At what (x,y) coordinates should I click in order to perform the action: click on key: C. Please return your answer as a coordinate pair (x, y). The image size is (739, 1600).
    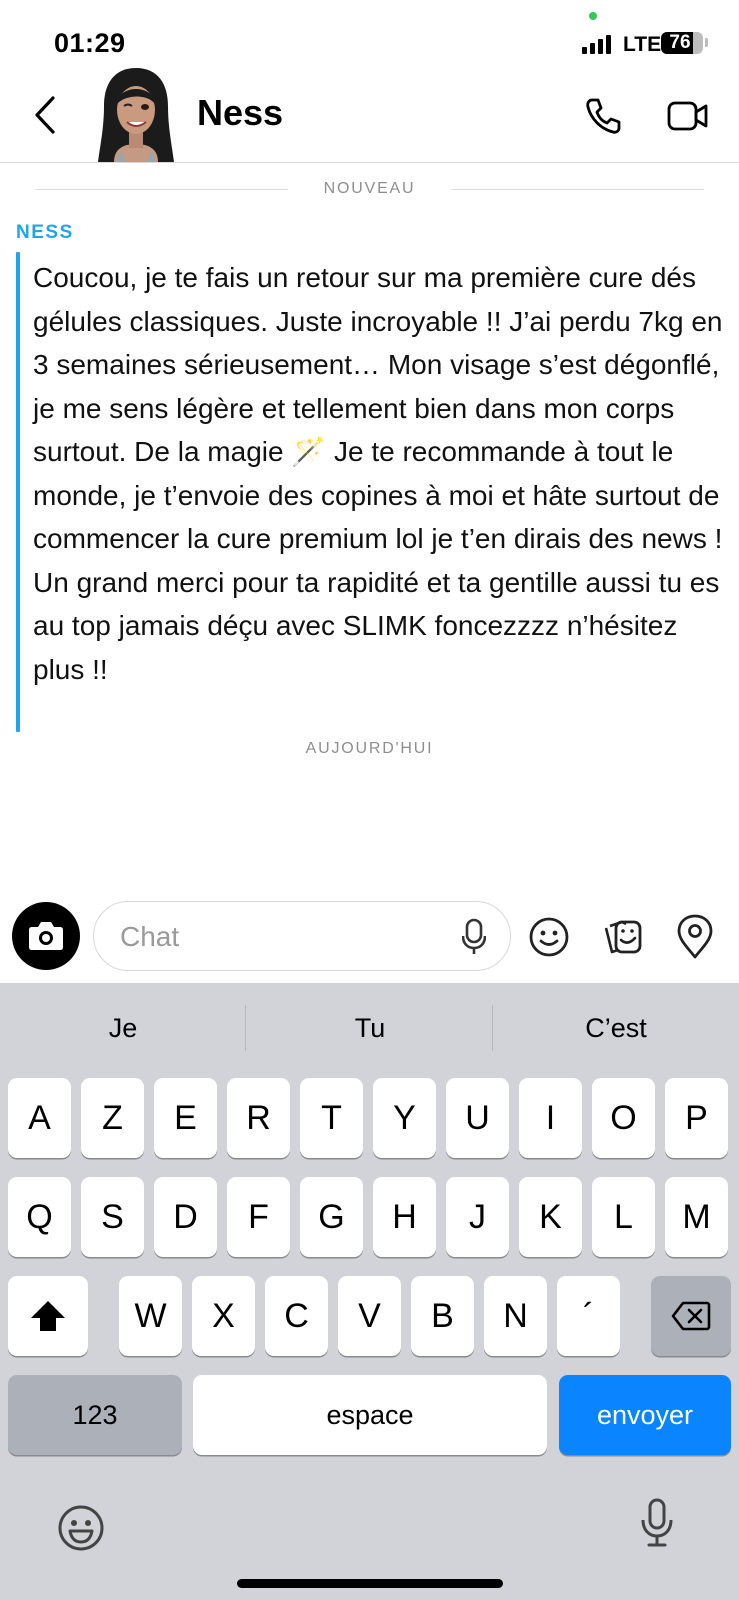
    Looking at the image, I should click on (296, 1316).